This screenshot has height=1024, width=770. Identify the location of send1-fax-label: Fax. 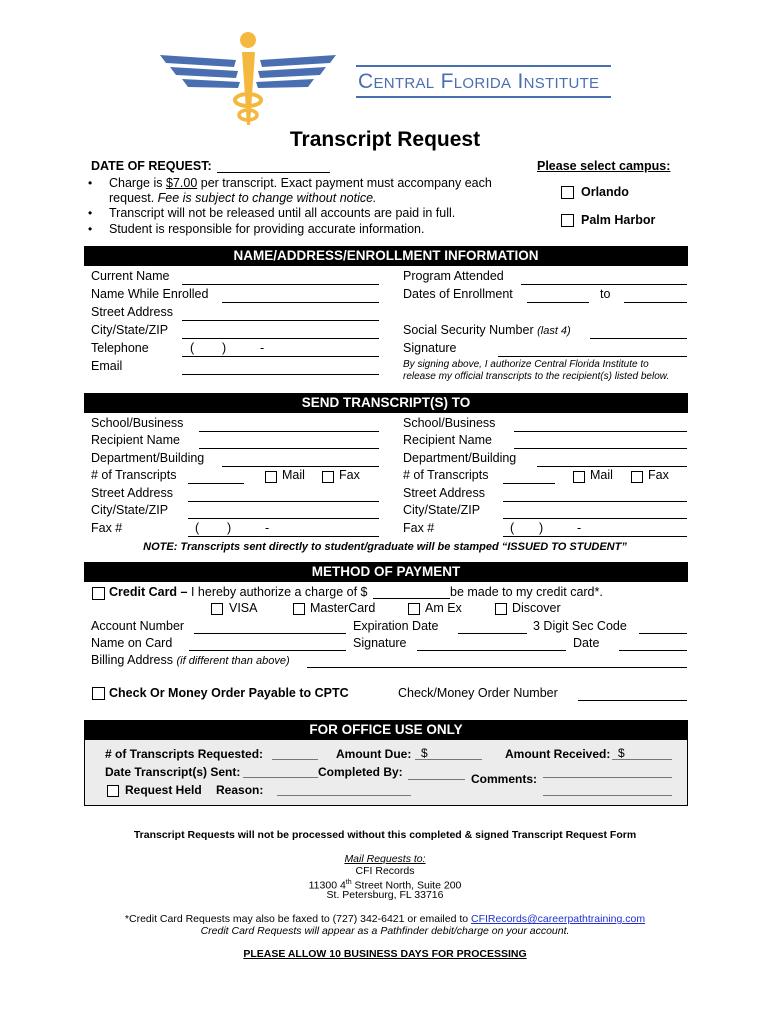
(349, 475).